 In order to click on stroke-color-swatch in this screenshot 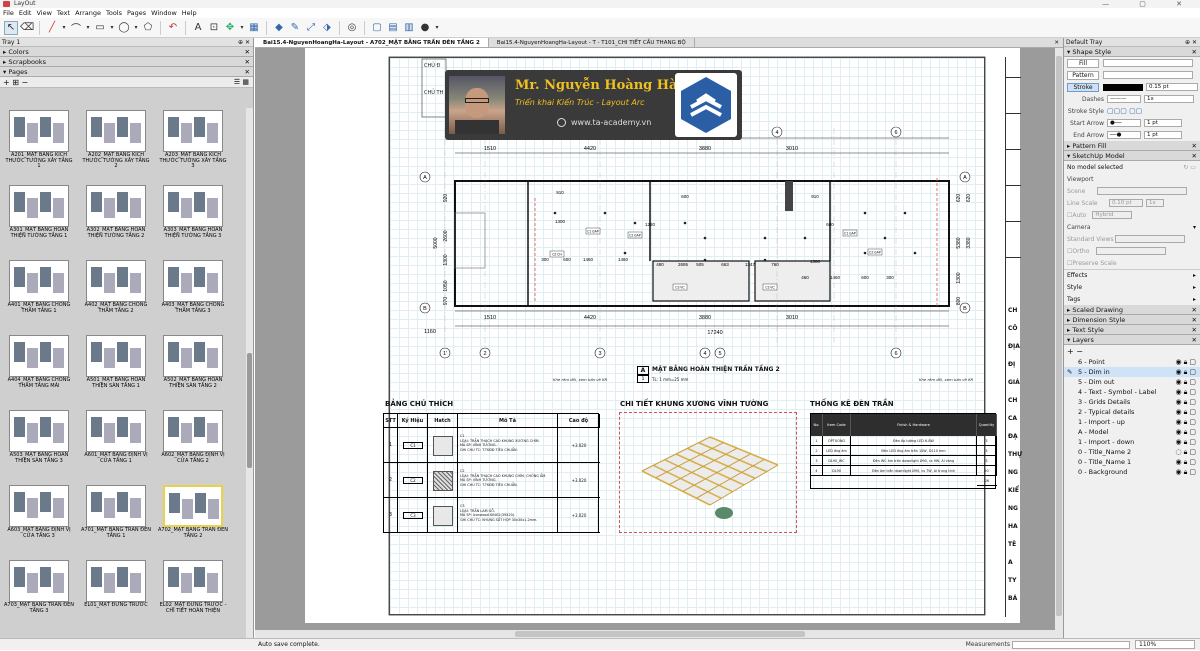, I will do `click(1123, 87)`.